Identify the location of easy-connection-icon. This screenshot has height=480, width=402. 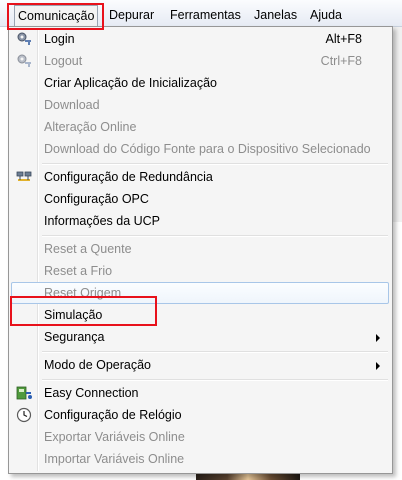
(24, 393).